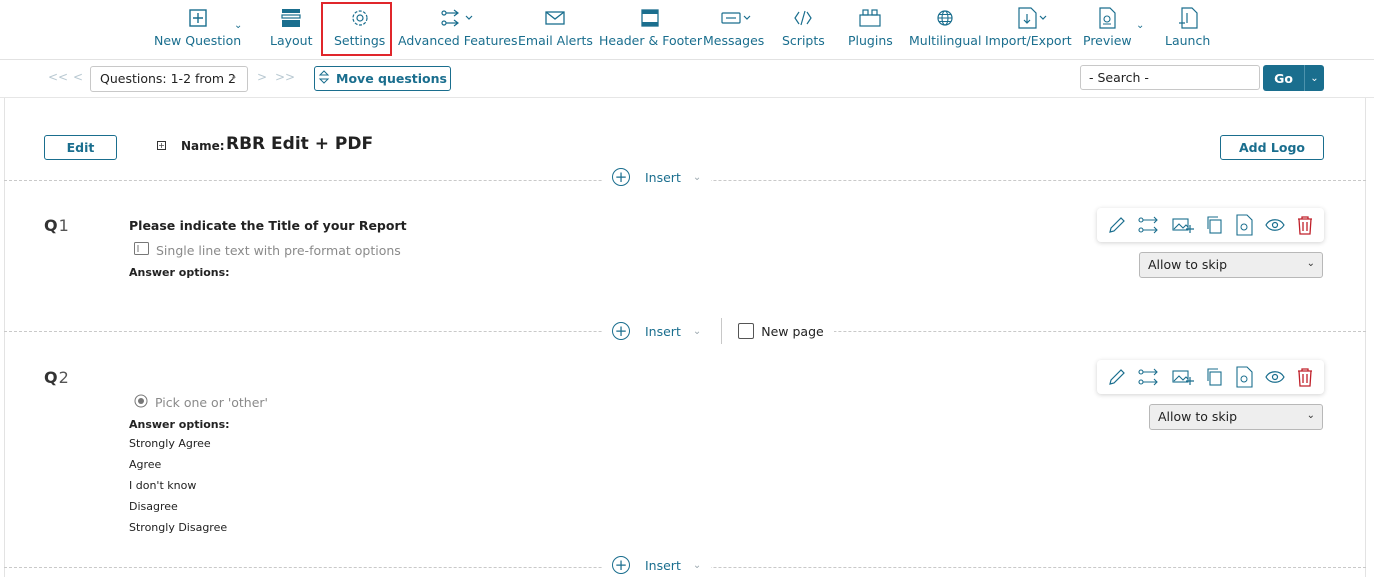  Describe the element at coordinates (1283, 78) in the screenshot. I see `go-button: Go` at that location.